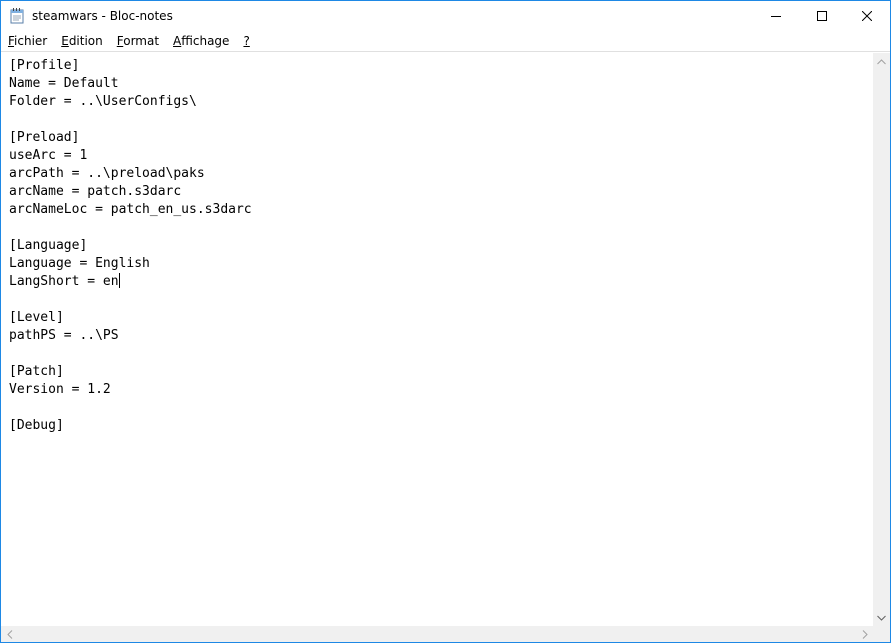 The width and height of the screenshot is (891, 643). Describe the element at coordinates (119, 280) in the screenshot. I see `text-caret` at that location.